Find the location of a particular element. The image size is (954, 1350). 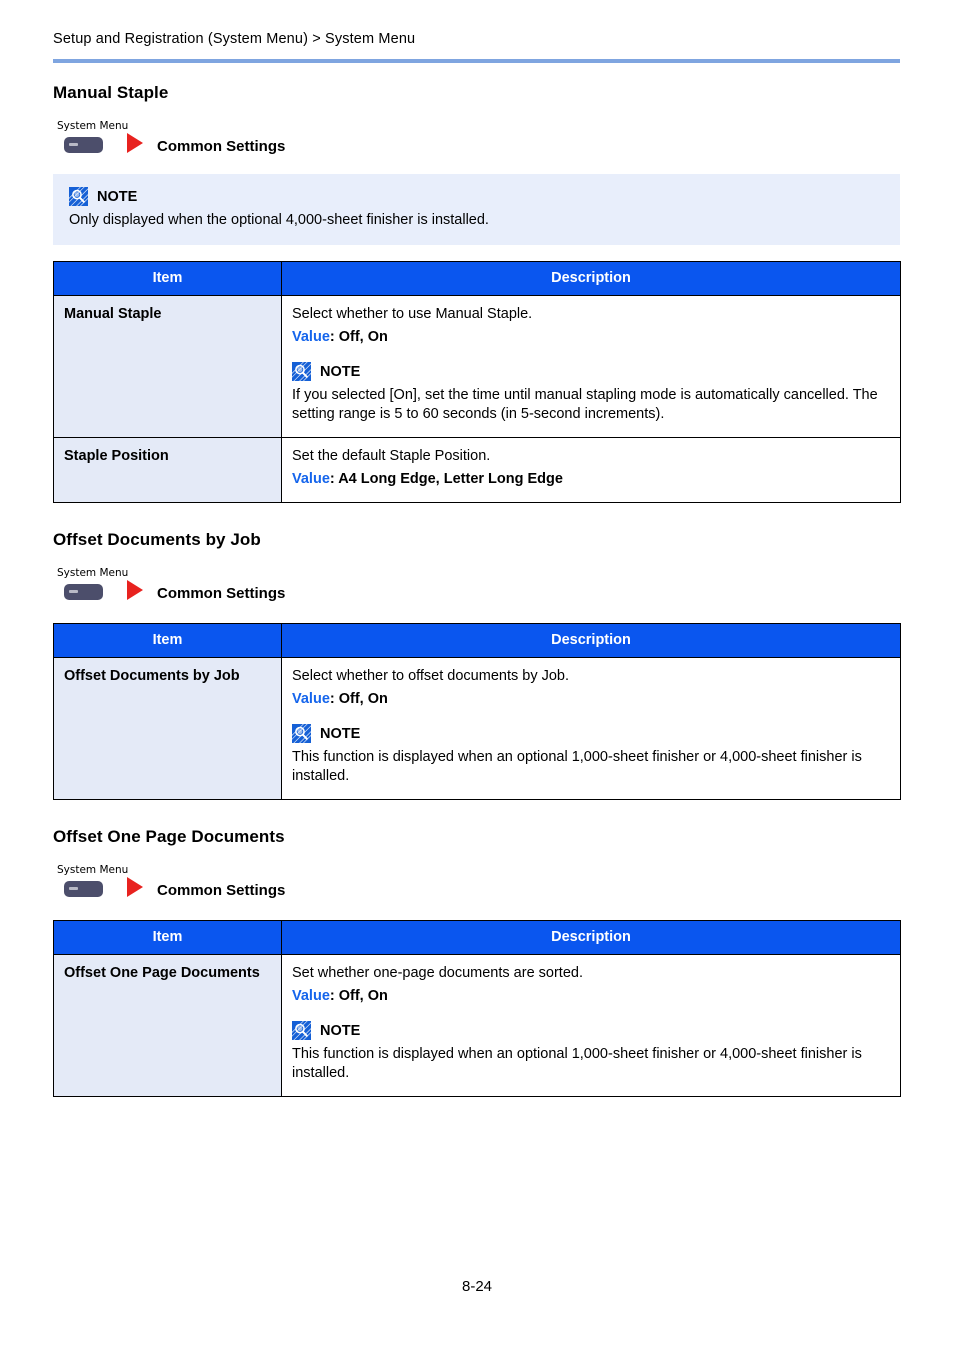

navigation-path-manual-staple: System Menu Common Settings is located at coordinates (476, 138).